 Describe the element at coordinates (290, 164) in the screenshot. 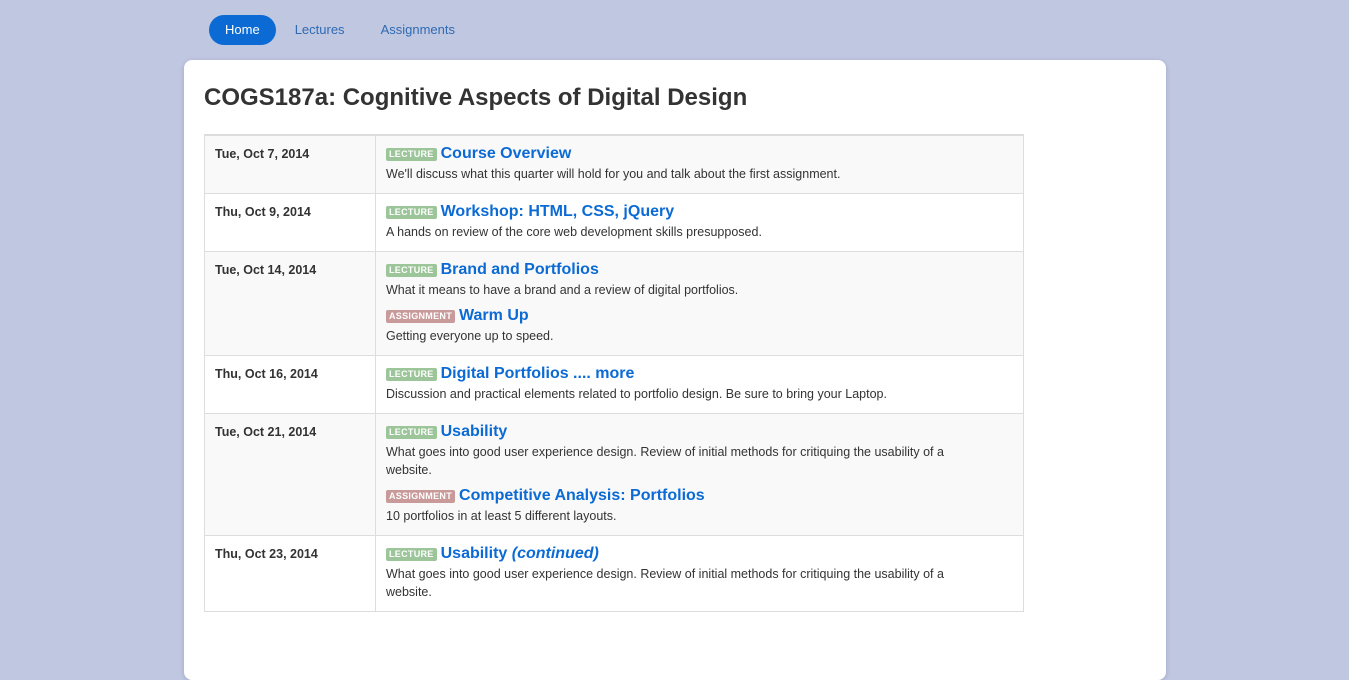

I see `row-date: Tue, Oct 7, 2014` at that location.